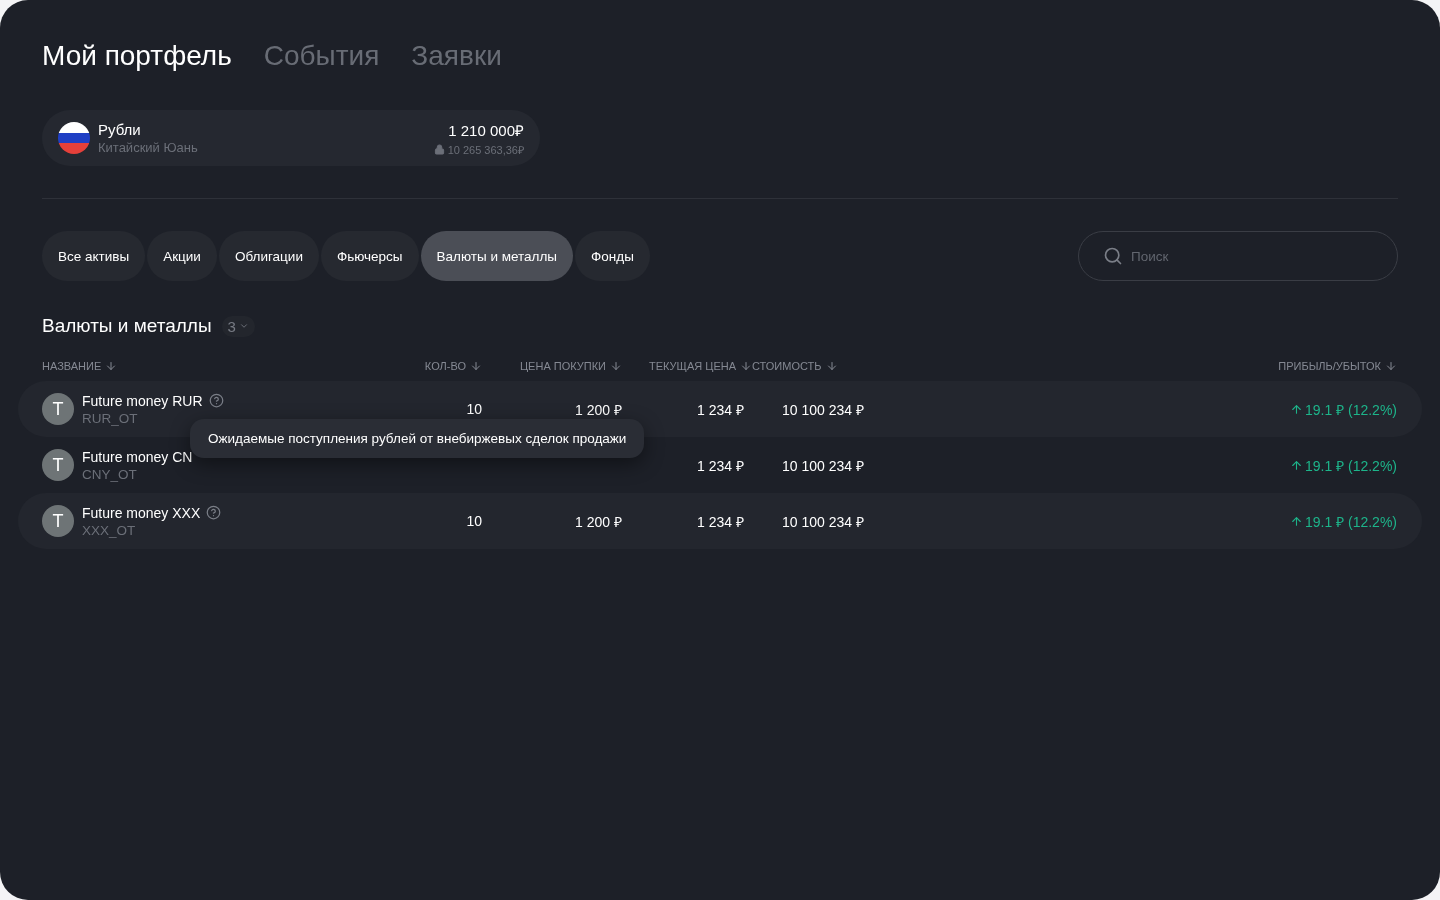 This screenshot has height=900, width=1440. Describe the element at coordinates (94, 256) in the screenshot. I see `filter-tab: Все активы` at that location.